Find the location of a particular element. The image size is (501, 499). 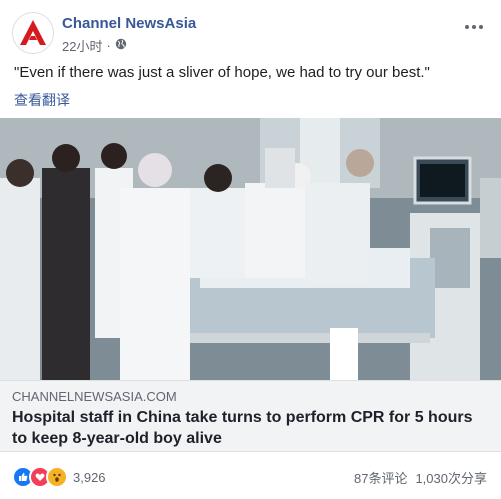

shares-count-link: 1,030次分享 is located at coordinates (451, 477).